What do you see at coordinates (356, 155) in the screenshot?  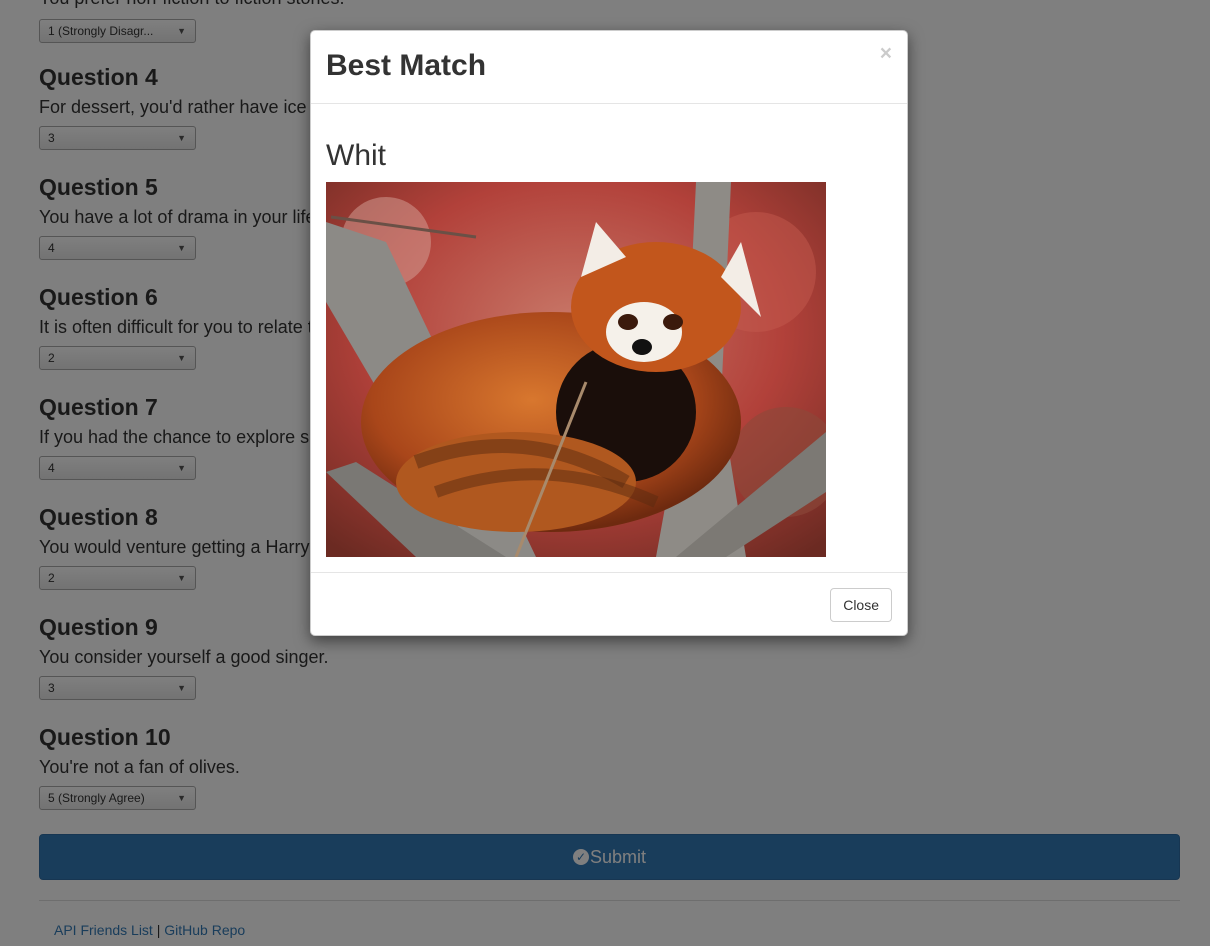 I see `match-name: Whit` at bounding box center [356, 155].